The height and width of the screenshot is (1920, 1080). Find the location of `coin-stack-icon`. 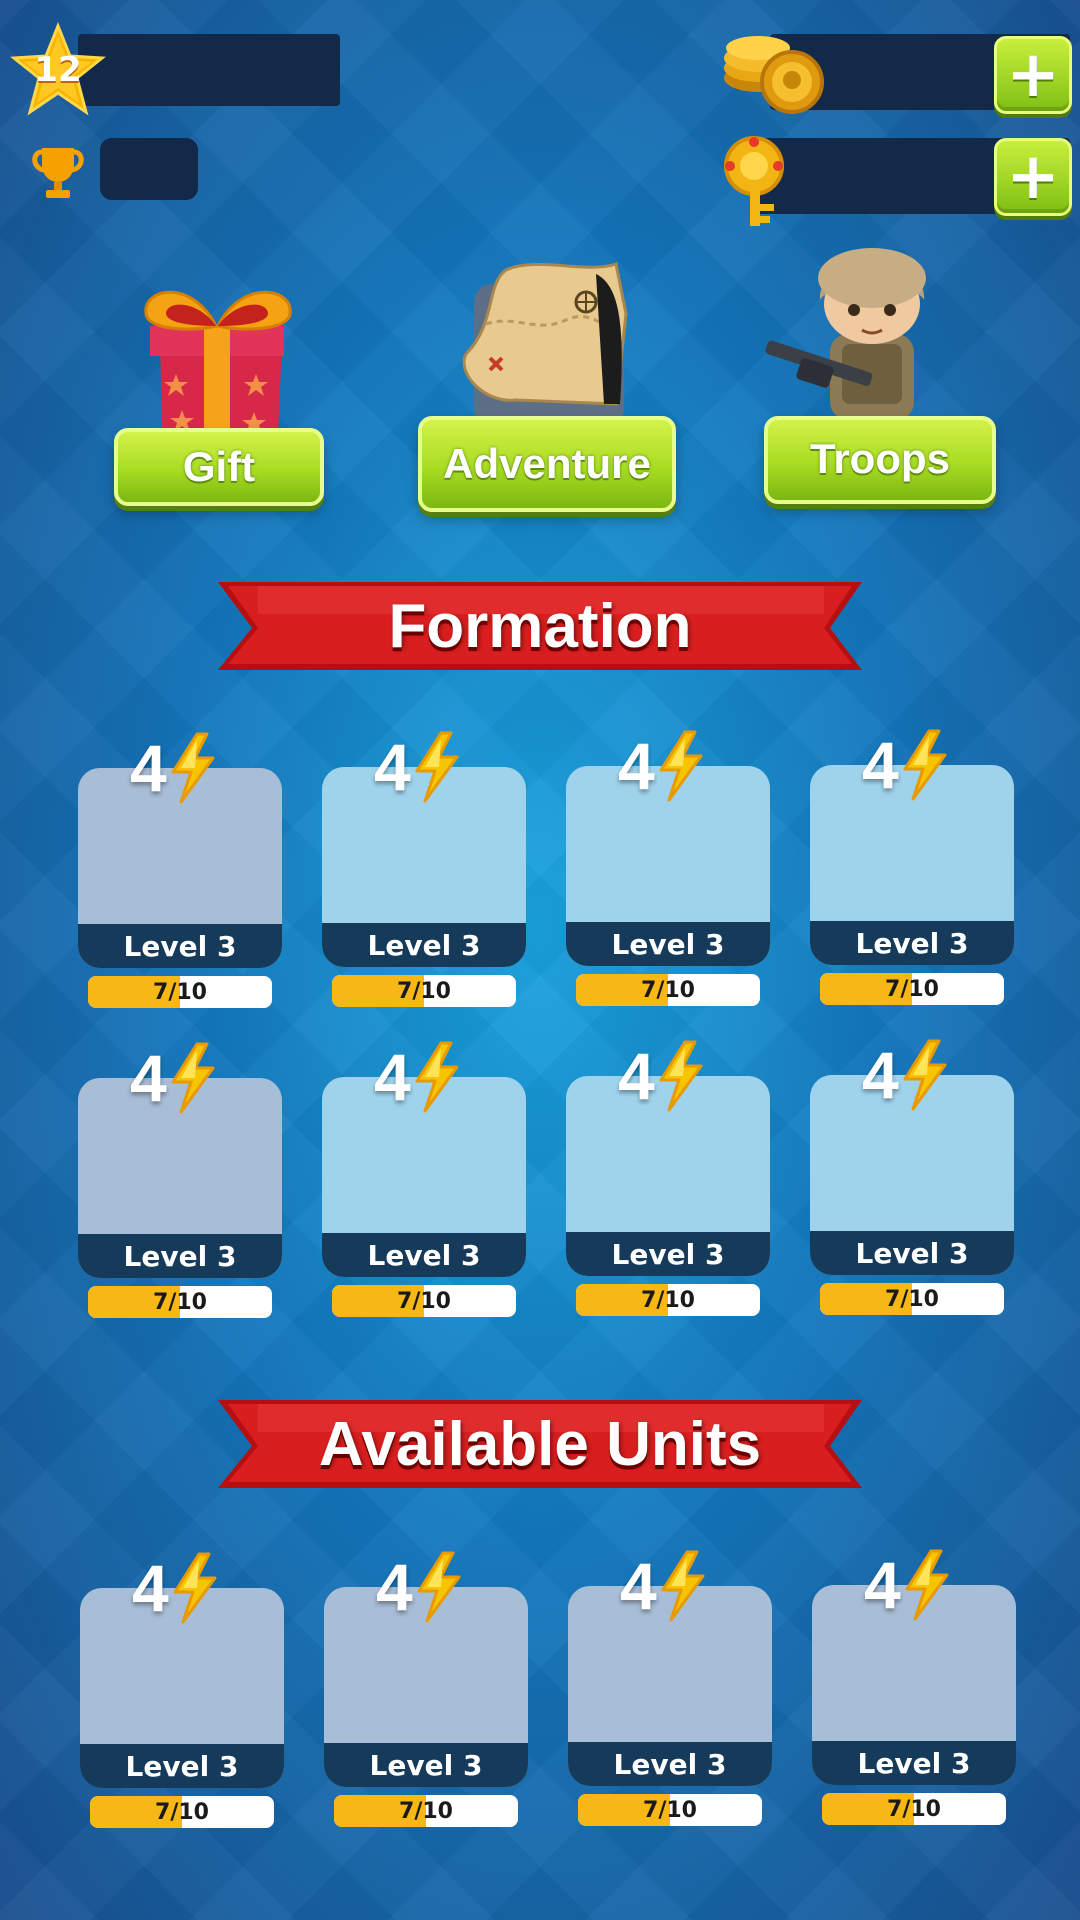

coin-stack-icon is located at coordinates (774, 72).